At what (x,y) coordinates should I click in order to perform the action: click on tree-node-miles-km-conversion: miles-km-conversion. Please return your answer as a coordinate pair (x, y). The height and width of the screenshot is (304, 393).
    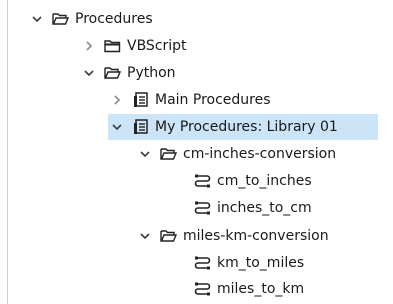
    Looking at the image, I should click on (233, 236).